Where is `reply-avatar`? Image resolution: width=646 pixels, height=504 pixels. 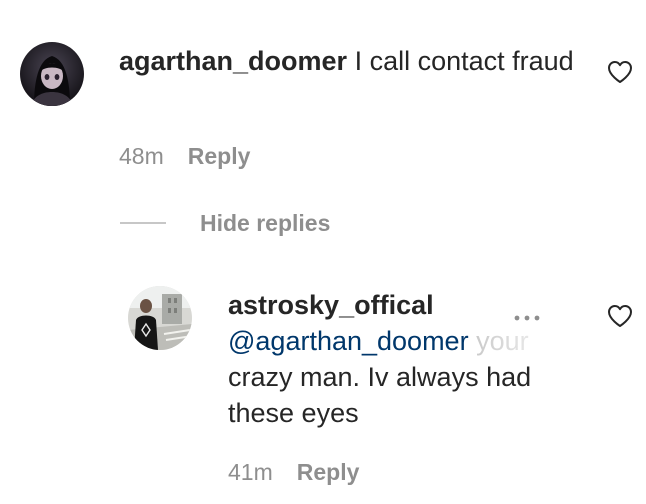
reply-avatar is located at coordinates (160, 318).